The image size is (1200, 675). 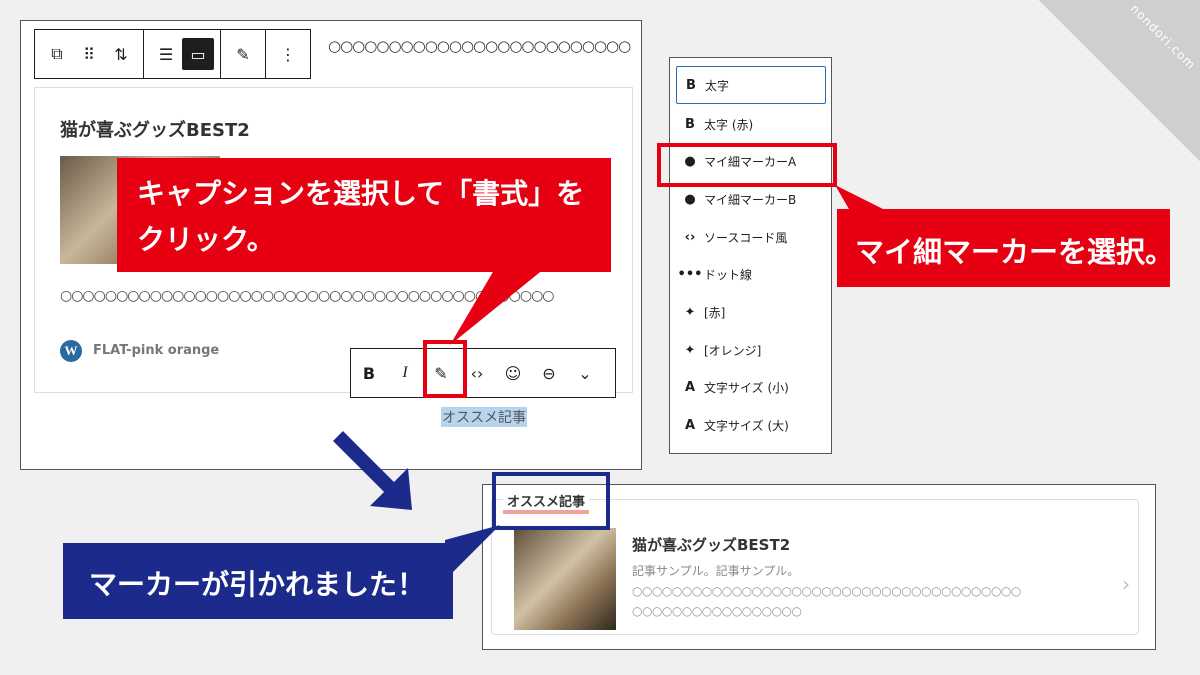 What do you see at coordinates (121, 54) in the screenshot?
I see `move-updown-icon: ⇅` at bounding box center [121, 54].